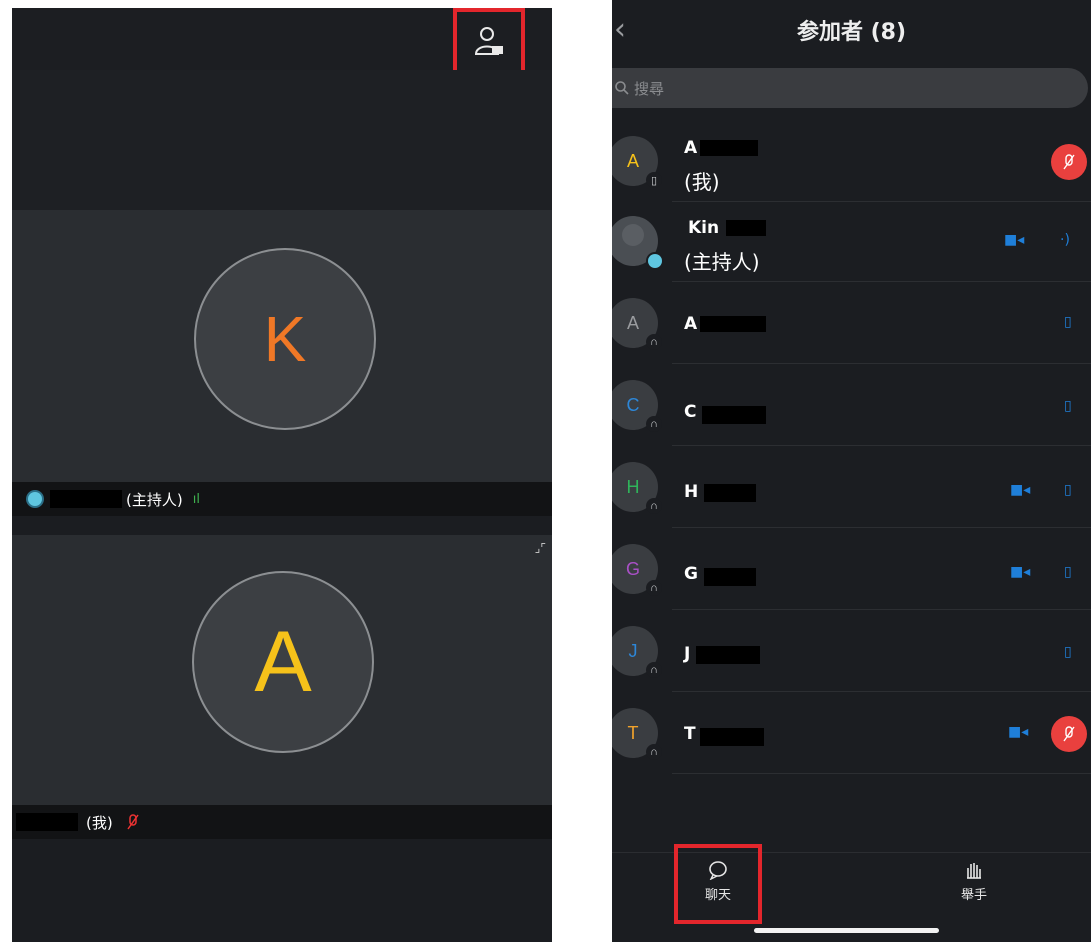 The image size is (1091, 942). I want to click on redacted-host-name, so click(86, 499).